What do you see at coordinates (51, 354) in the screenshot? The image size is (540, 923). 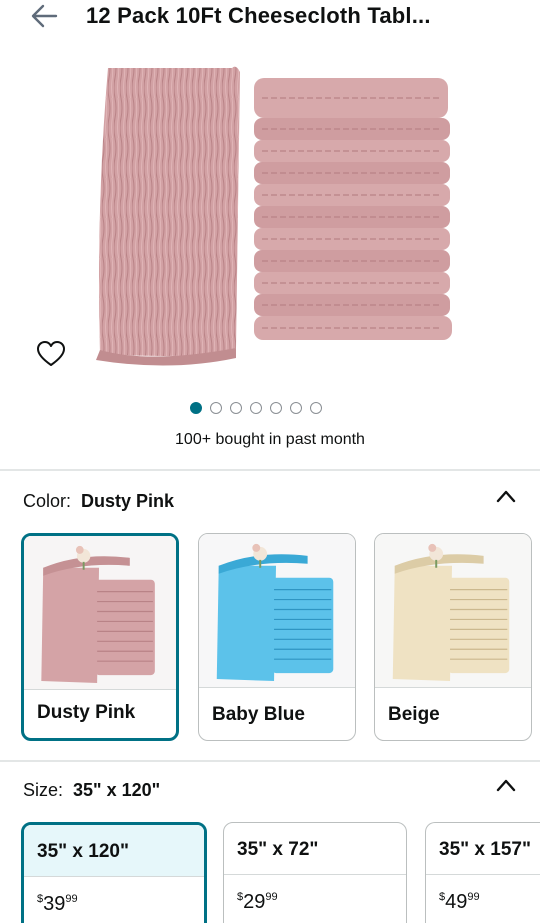 I see `heart-icon` at bounding box center [51, 354].